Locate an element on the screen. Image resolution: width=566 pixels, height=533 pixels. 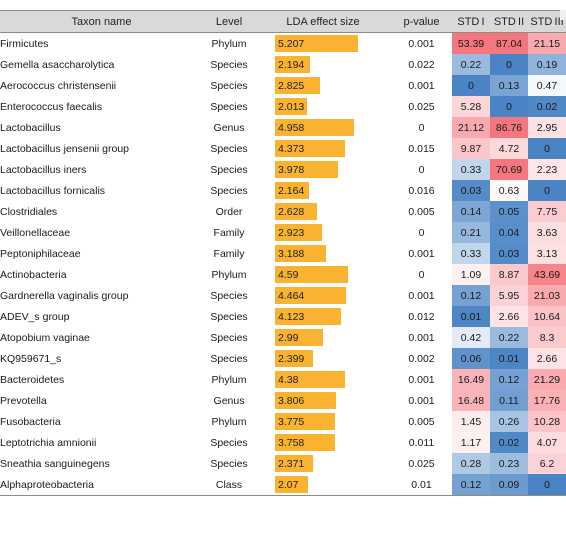
cell-taxon-name: Lactobacillus is located at coordinates (30, 127).